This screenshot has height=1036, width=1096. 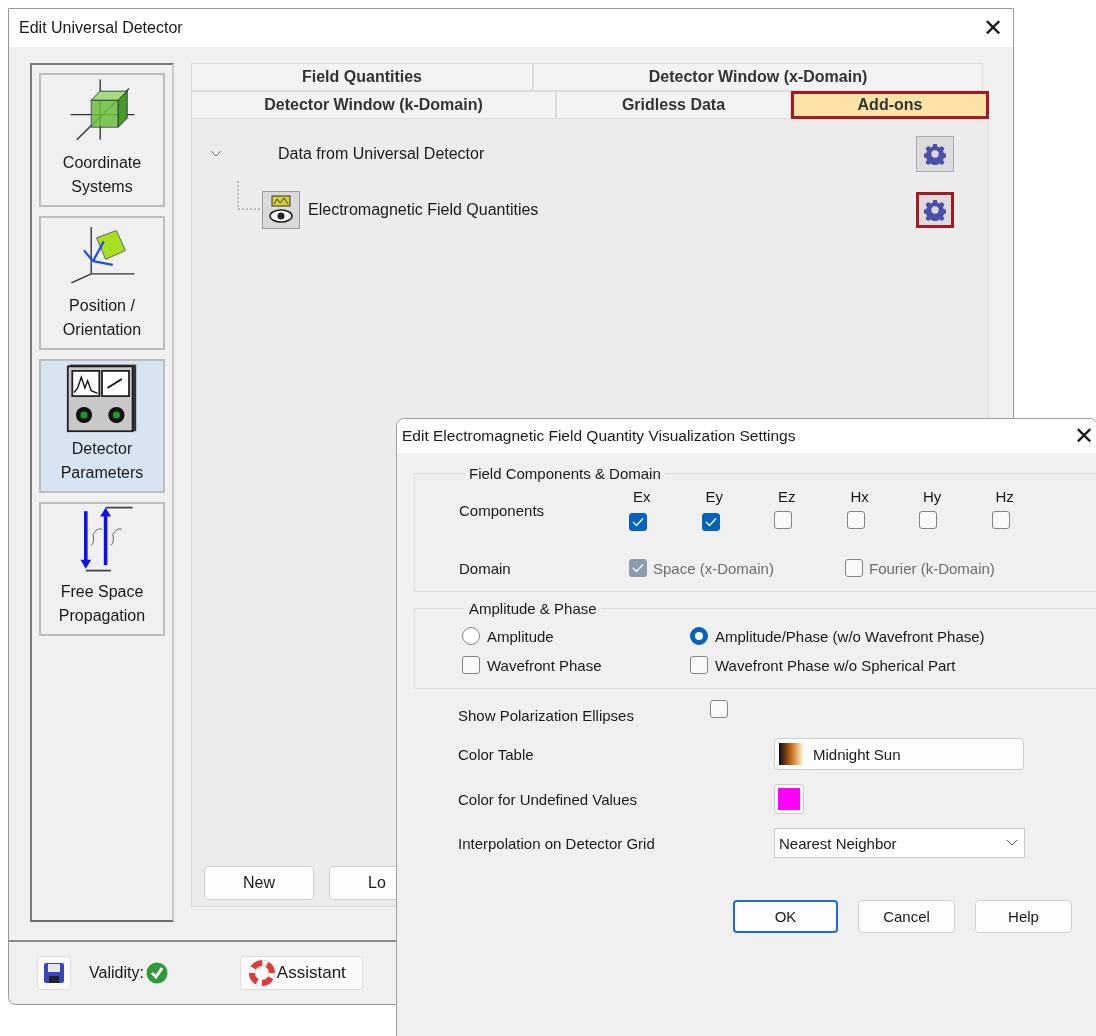 What do you see at coordinates (102, 283) in the screenshot?
I see `sidebar-item: Position / Orientation` at bounding box center [102, 283].